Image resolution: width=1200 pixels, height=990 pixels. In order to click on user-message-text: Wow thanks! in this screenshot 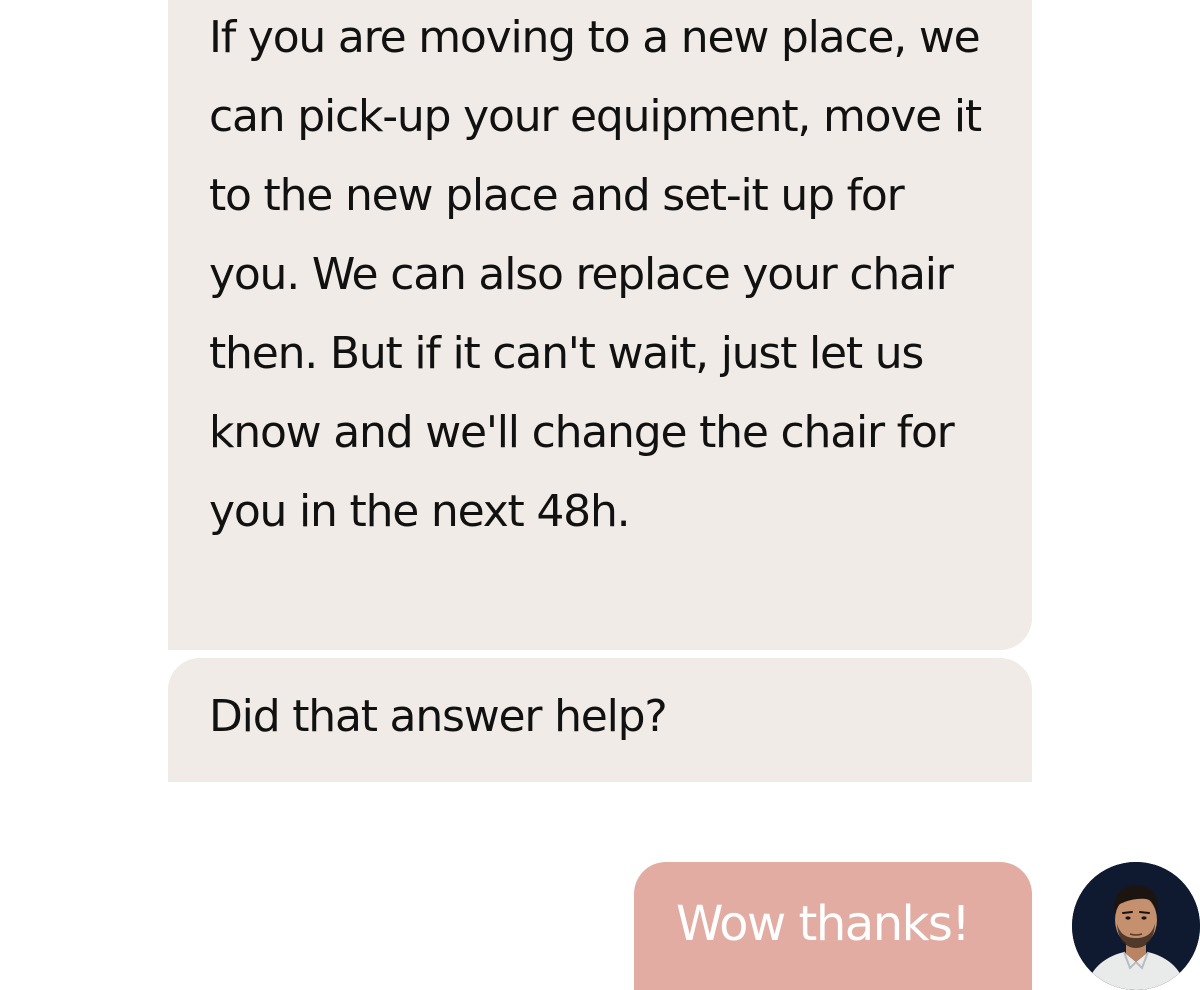, I will do `click(823, 924)`.